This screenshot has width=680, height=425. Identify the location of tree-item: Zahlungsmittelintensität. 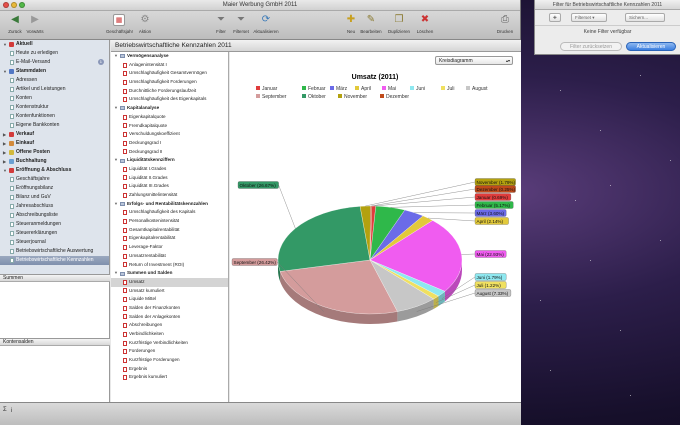
(169, 195).